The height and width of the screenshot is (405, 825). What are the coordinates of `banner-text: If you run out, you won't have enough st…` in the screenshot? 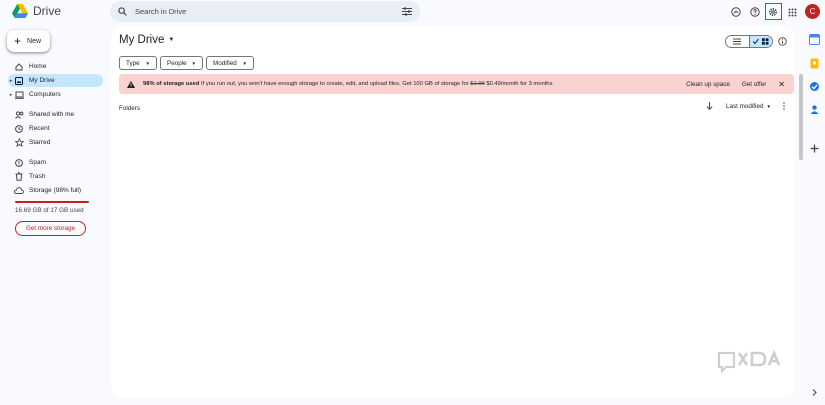 It's located at (335, 84).